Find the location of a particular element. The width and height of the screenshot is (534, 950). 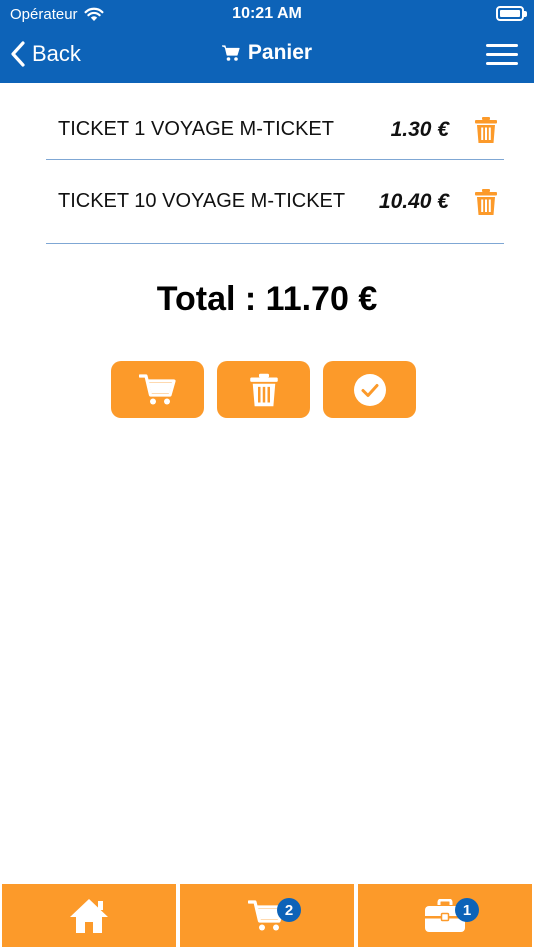

cart-total: Total : 11.70 € is located at coordinates (267, 299).